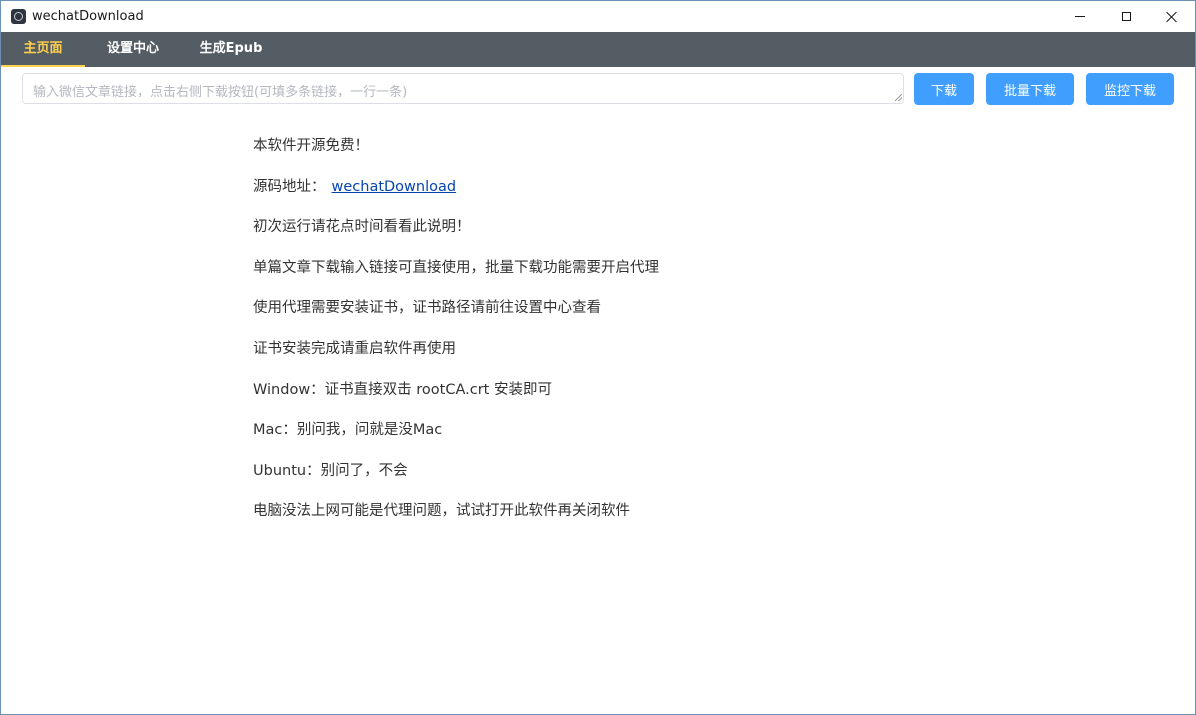  What do you see at coordinates (603, 319) in the screenshot?
I see `cert-notice: 使用代理需要安装证书，证书路径请前往设置中心查看` at bounding box center [603, 319].